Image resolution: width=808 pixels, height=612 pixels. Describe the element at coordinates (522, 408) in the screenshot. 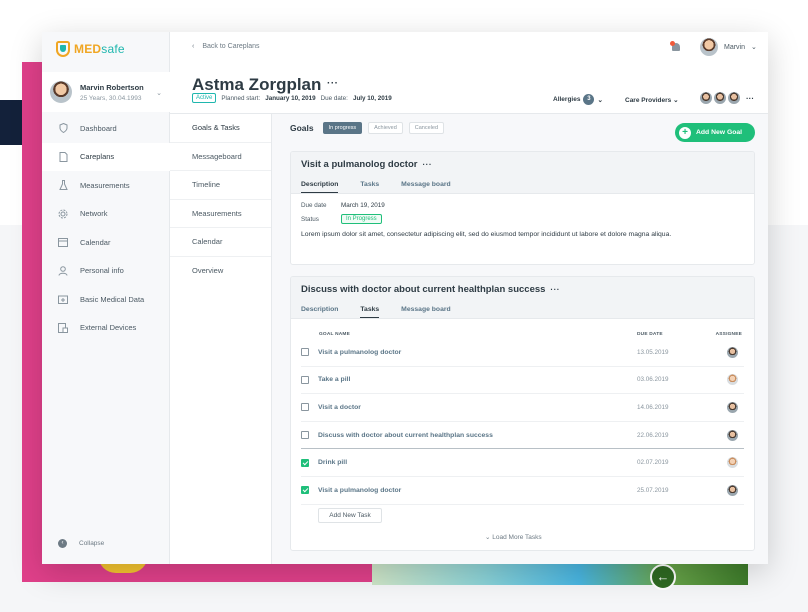

I see `table-row: Visit a doctor 14.06.2019` at that location.